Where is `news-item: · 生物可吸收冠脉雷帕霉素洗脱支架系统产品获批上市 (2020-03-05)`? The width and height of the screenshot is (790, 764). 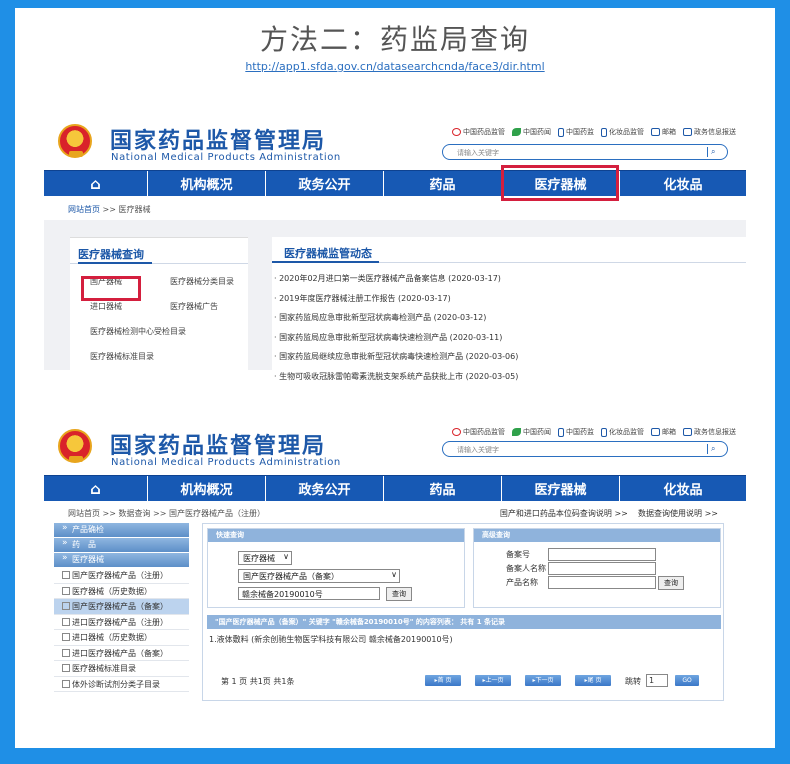 news-item: · 生物可吸收冠脉雷帕霉素洗脱支架系统产品获批上市 (2020-03-05) is located at coordinates (510, 377).